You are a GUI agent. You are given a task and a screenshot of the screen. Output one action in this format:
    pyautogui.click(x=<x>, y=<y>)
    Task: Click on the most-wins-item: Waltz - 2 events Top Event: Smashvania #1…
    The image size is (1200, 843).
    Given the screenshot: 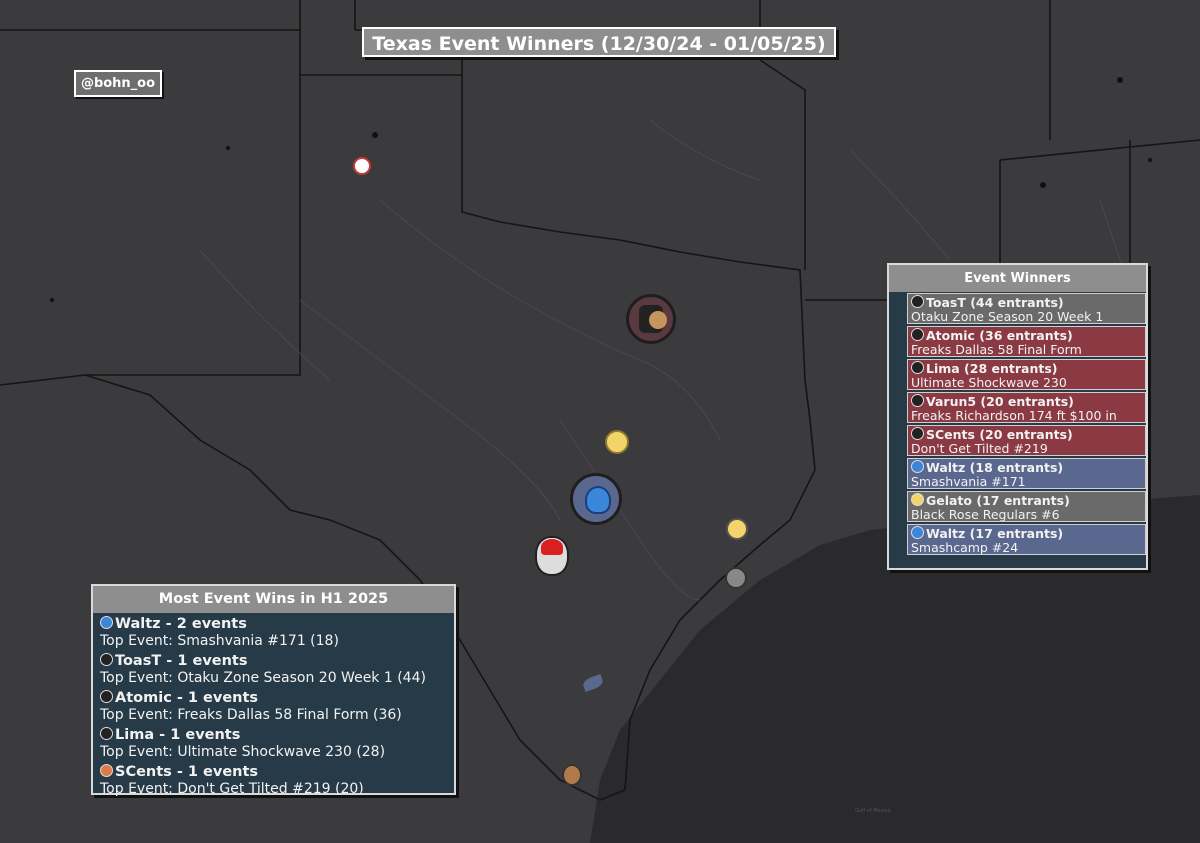 What is the action you would take?
    pyautogui.click(x=277, y=633)
    